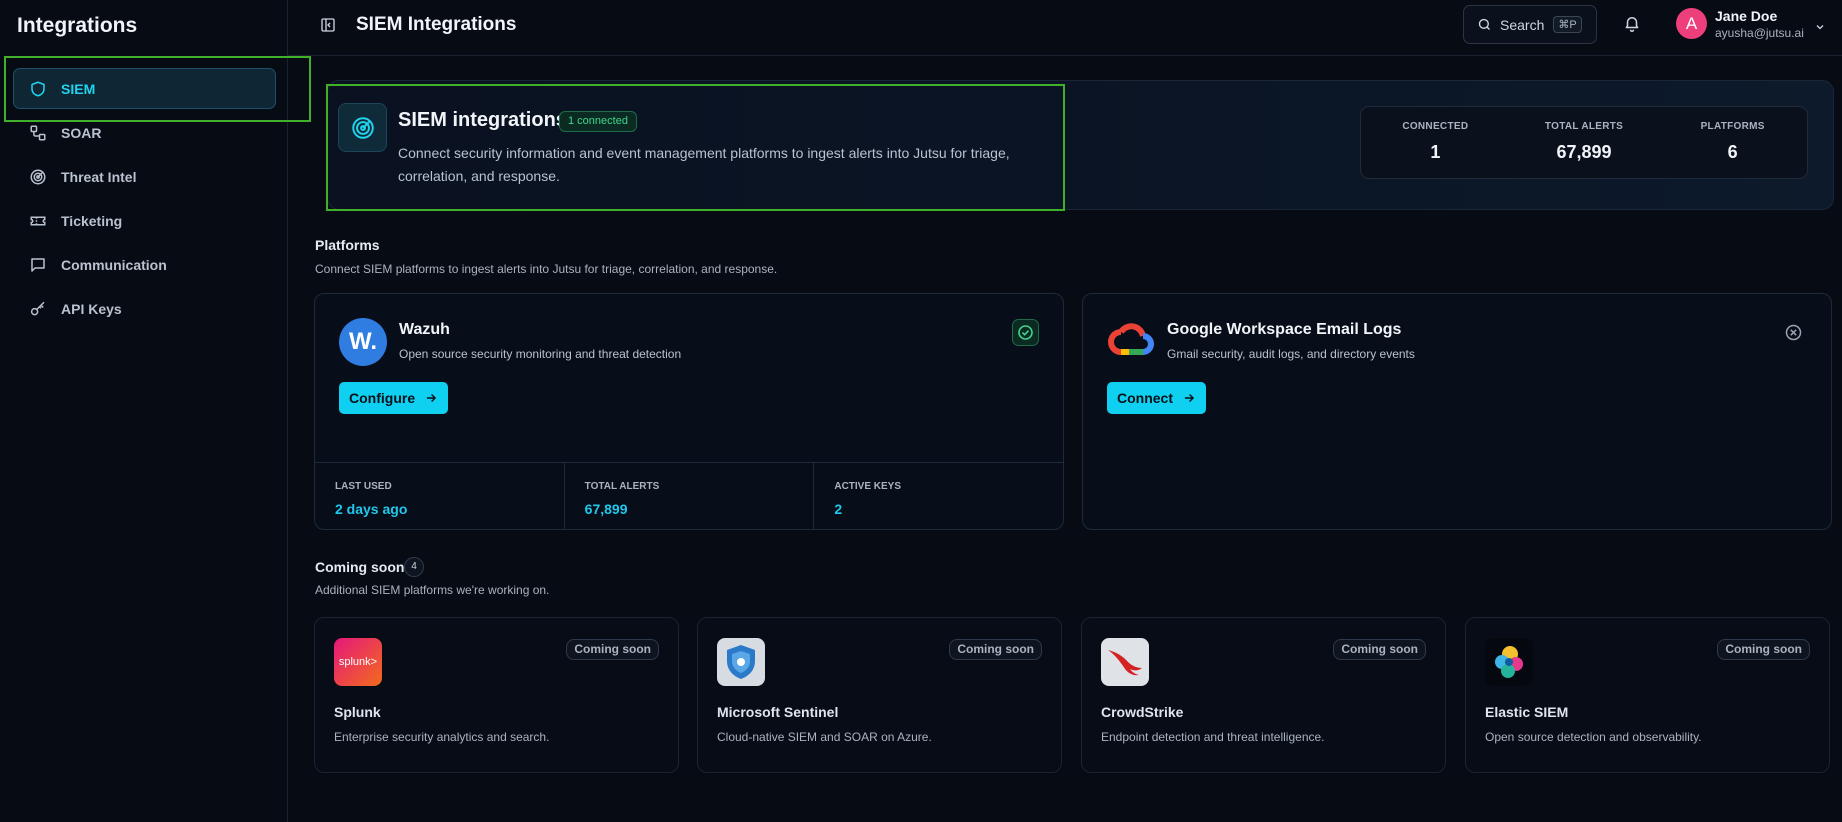  I want to click on footer-value: 2, so click(838, 509).